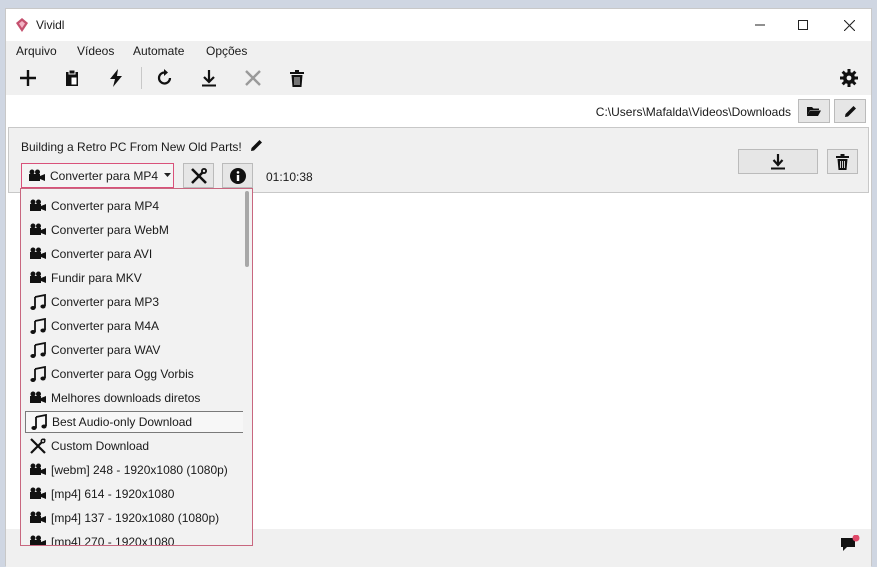 The image size is (877, 567). I want to click on download-all-button, so click(209, 78).